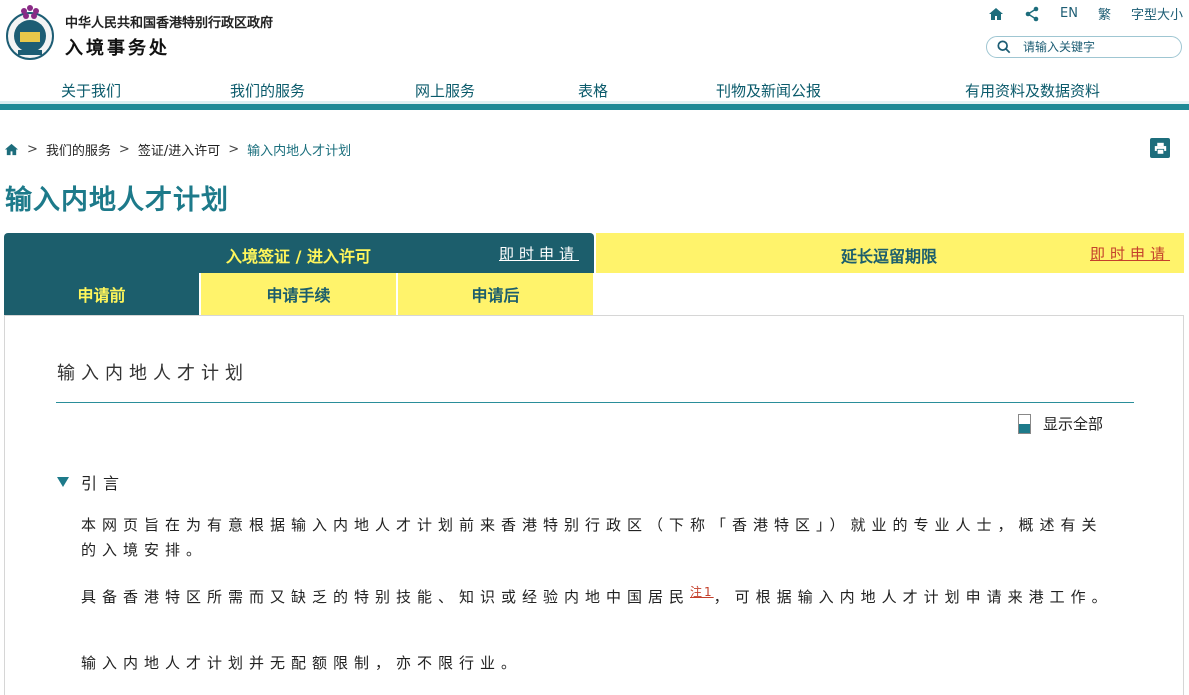 The height and width of the screenshot is (695, 1189). What do you see at coordinates (302, 663) in the screenshot?
I see `intro-paragraph-3: 输入内地人才计划并无配额限制，亦不限行业。` at bounding box center [302, 663].